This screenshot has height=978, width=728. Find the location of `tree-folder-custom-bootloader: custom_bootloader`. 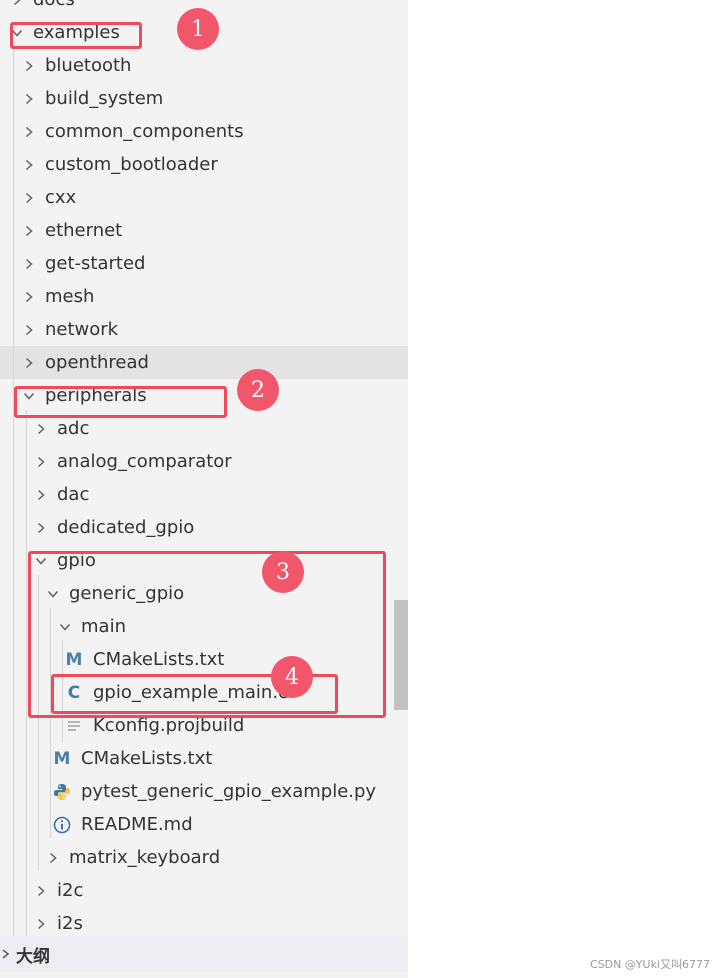

tree-folder-custom-bootloader: custom_bootloader is located at coordinates (204, 164).